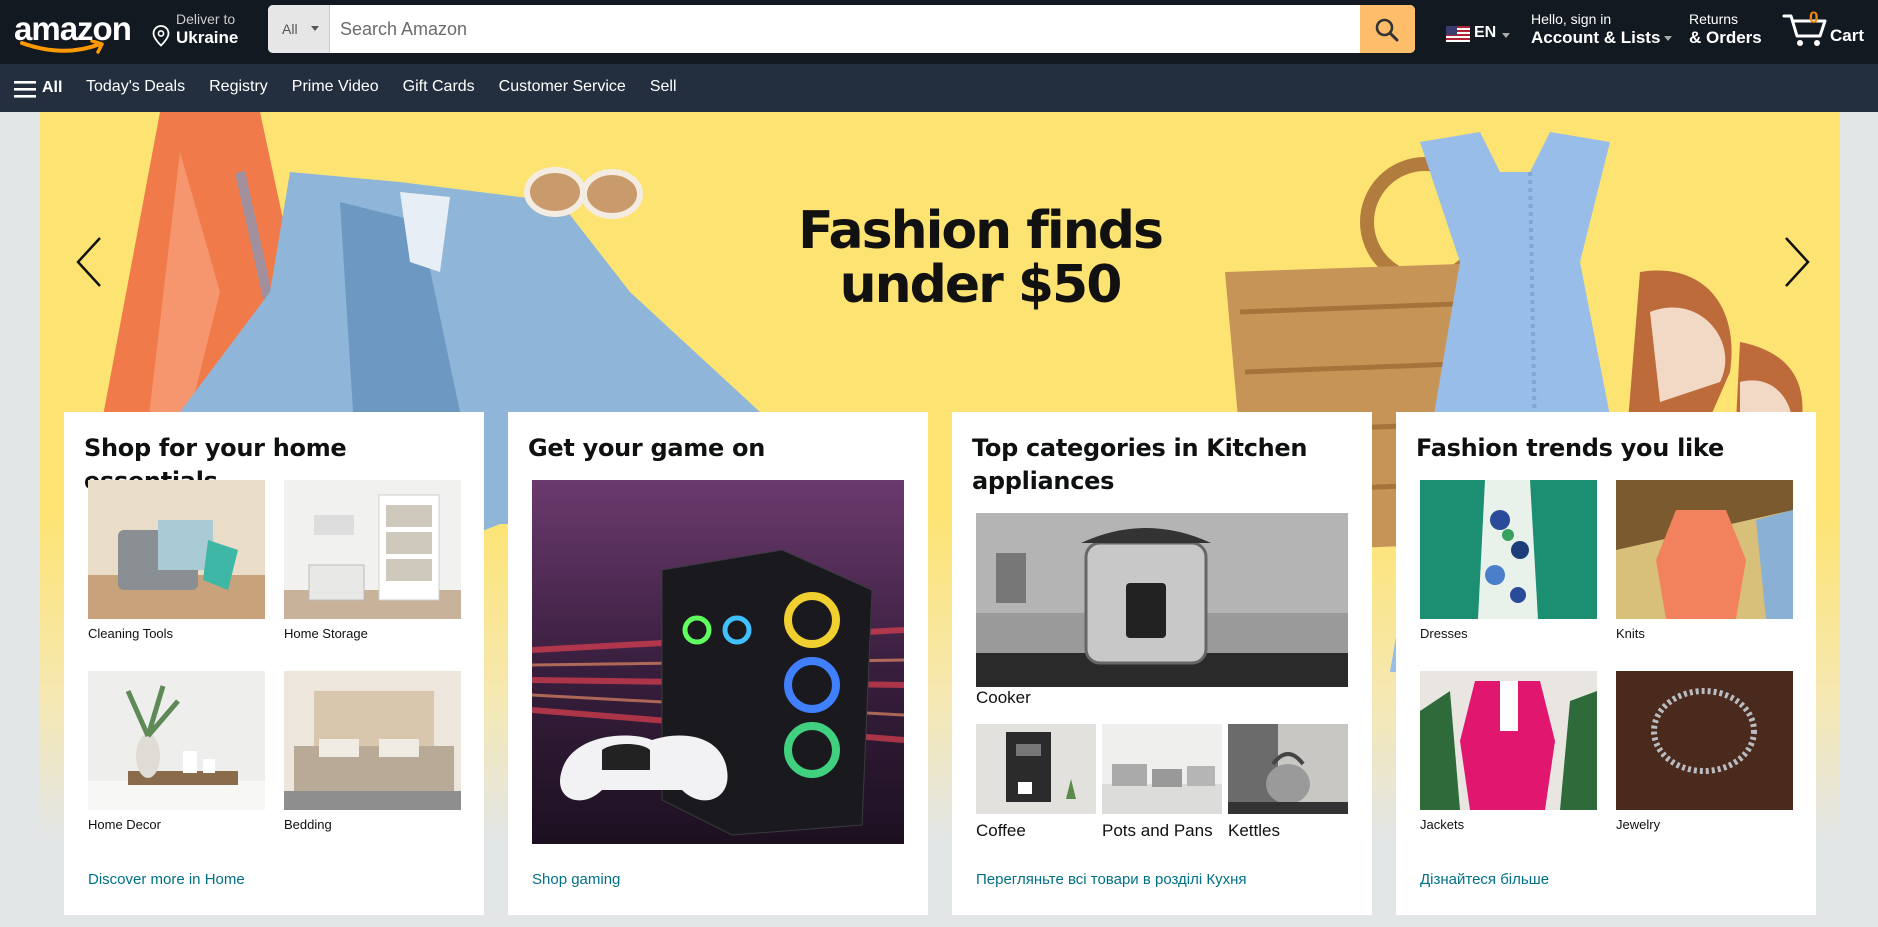 Image resolution: width=1878 pixels, height=927 pixels. I want to click on amazon-logo: amazon, so click(72, 32).